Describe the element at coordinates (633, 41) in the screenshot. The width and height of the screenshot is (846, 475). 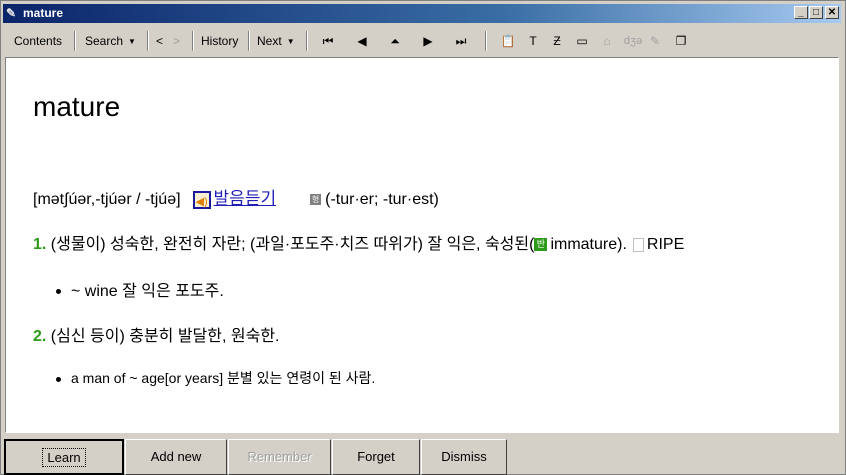
I see `phonetic-icon: dʒə` at that location.